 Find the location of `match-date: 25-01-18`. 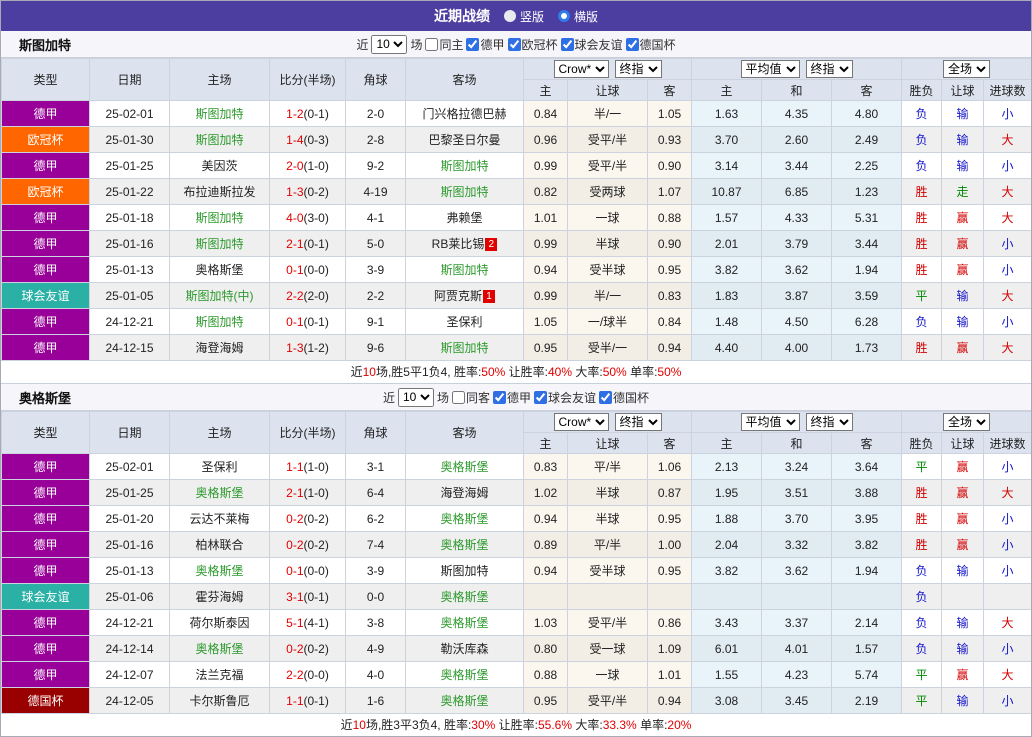

match-date: 25-01-18 is located at coordinates (129, 217).